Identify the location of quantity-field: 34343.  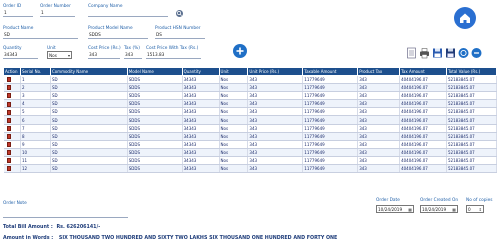
(20, 55).